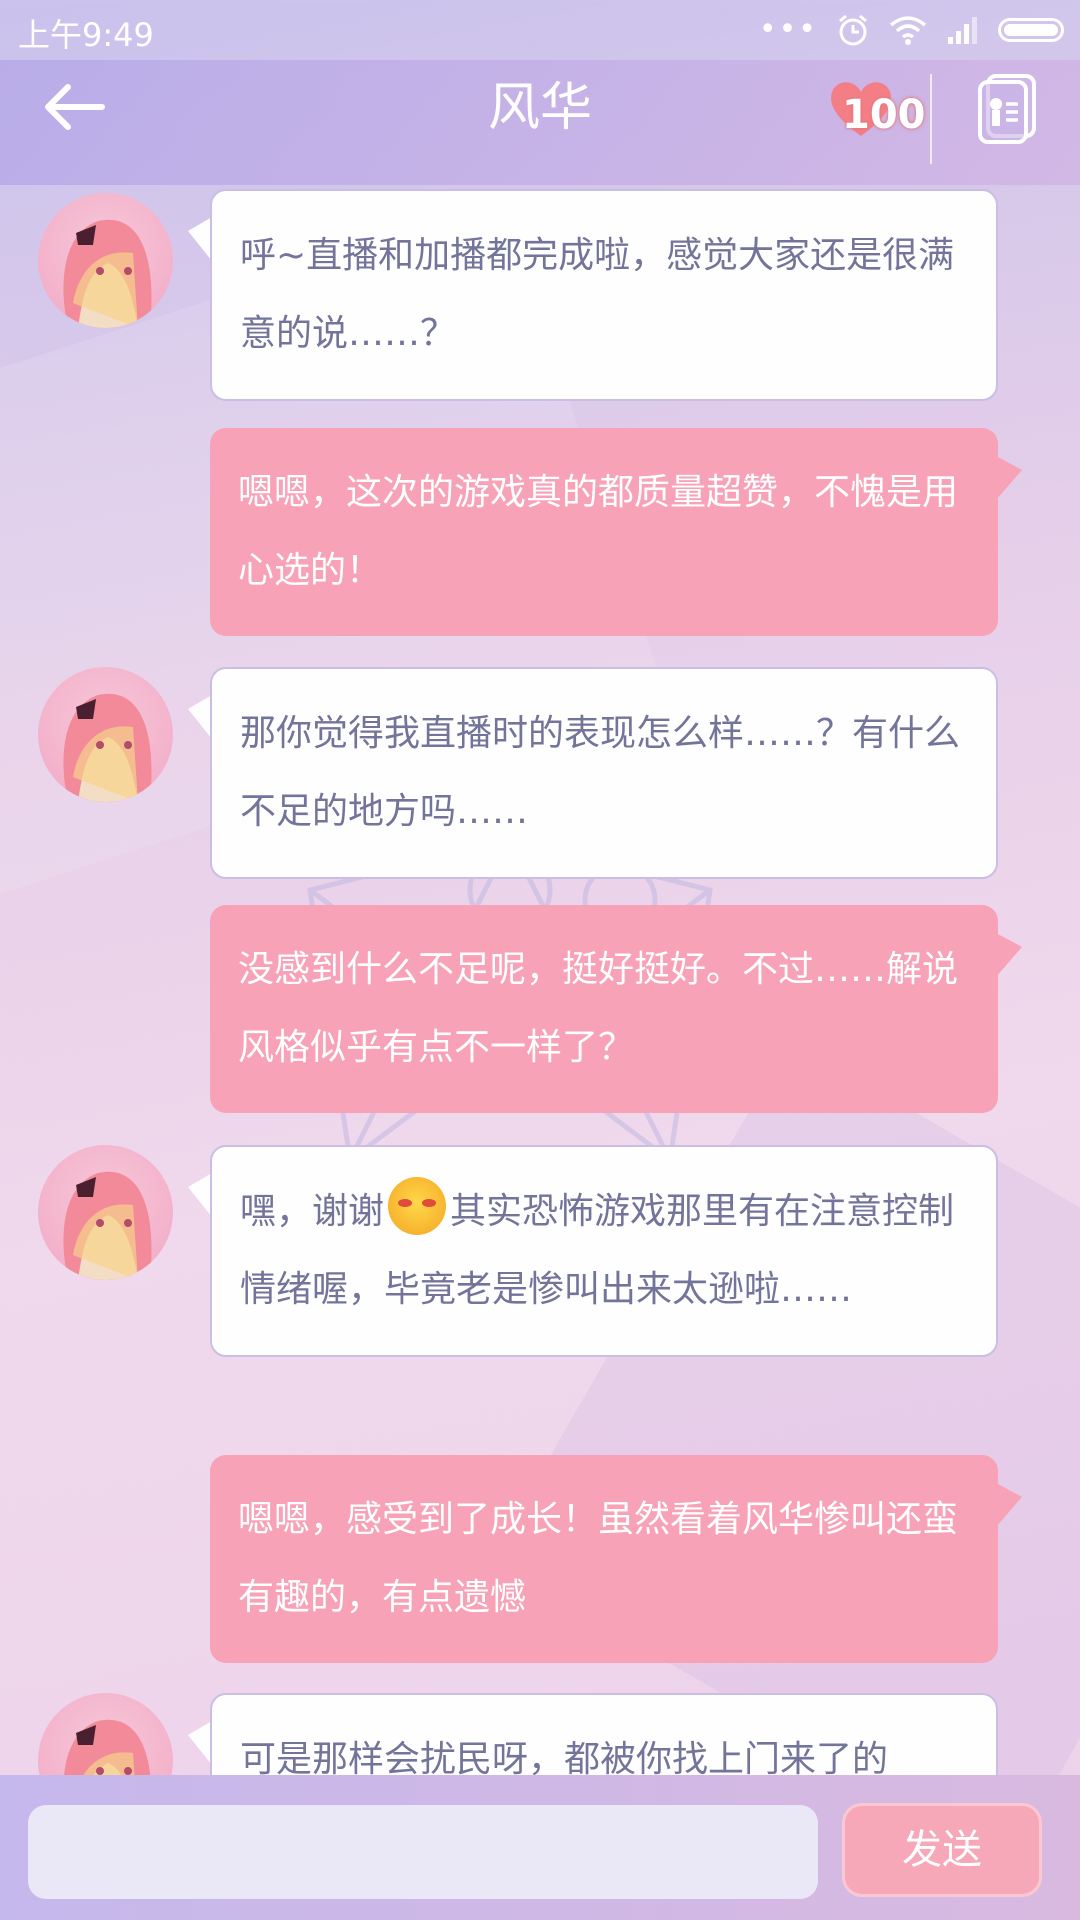  What do you see at coordinates (942, 1850) in the screenshot?
I see `send-button: 发送` at bounding box center [942, 1850].